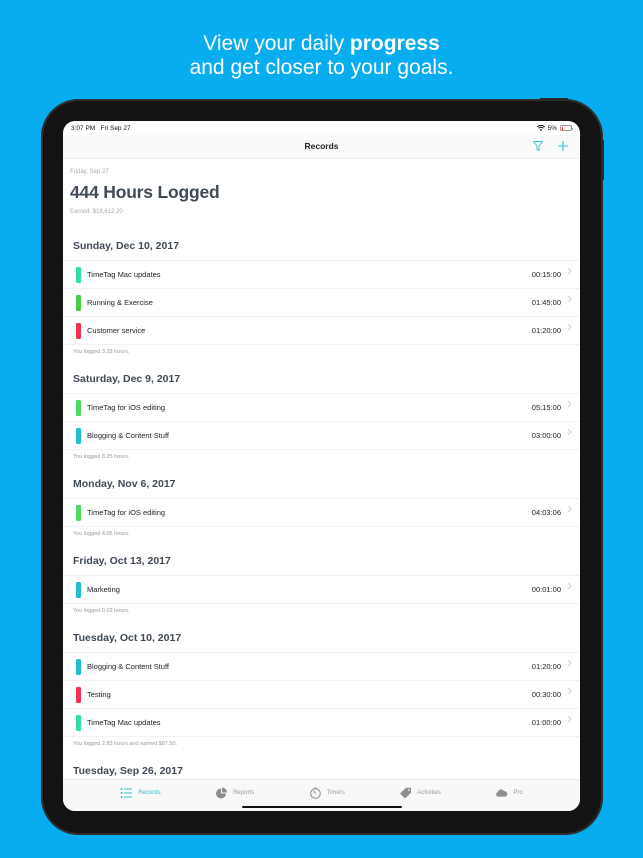 The height and width of the screenshot is (858, 643). I want to click on plus-icon, so click(563, 146).